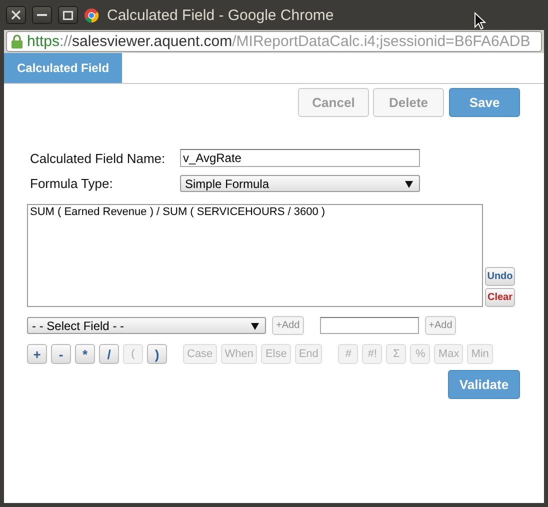 The image size is (548, 507). I want to click on operator-button: +, so click(37, 354).